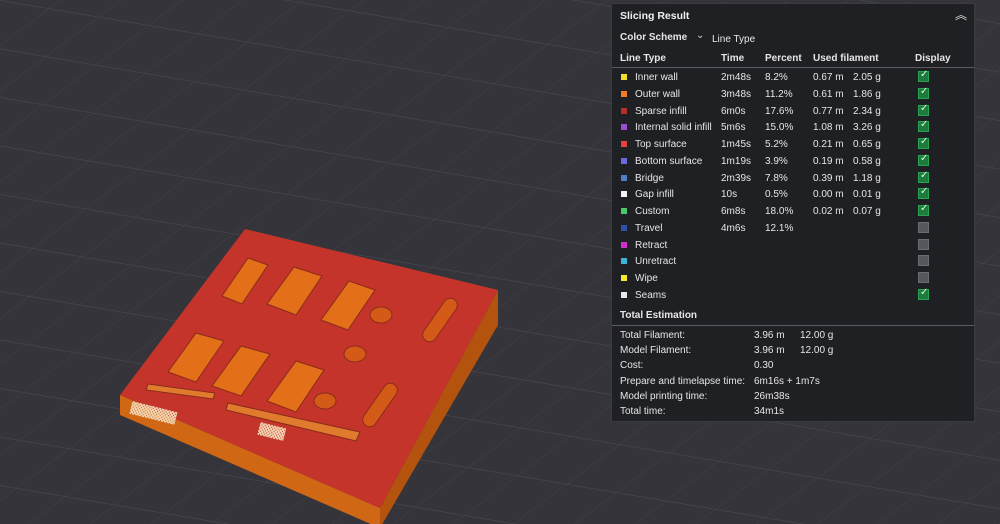 This screenshot has height=524, width=1000. What do you see at coordinates (779, 228) in the screenshot?
I see `line-percent: 12.1%` at bounding box center [779, 228].